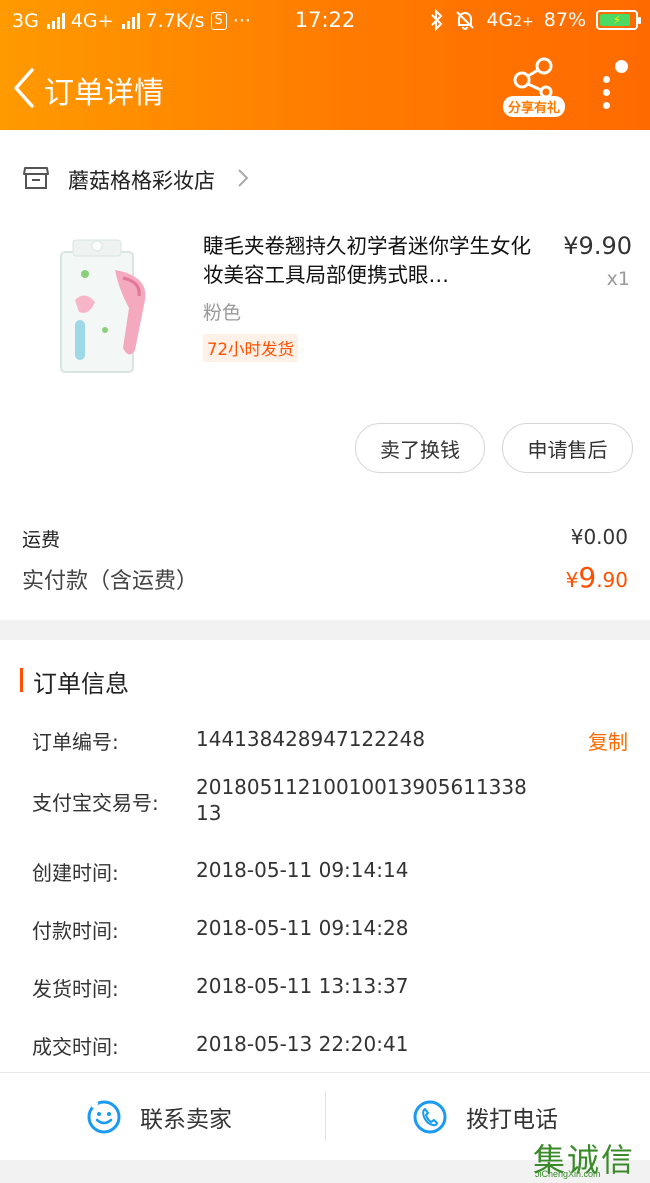 The image size is (650, 1183). Describe the element at coordinates (302, 1044) in the screenshot. I see `completed-time-value: 2018-05-13 22:20:41` at that location.